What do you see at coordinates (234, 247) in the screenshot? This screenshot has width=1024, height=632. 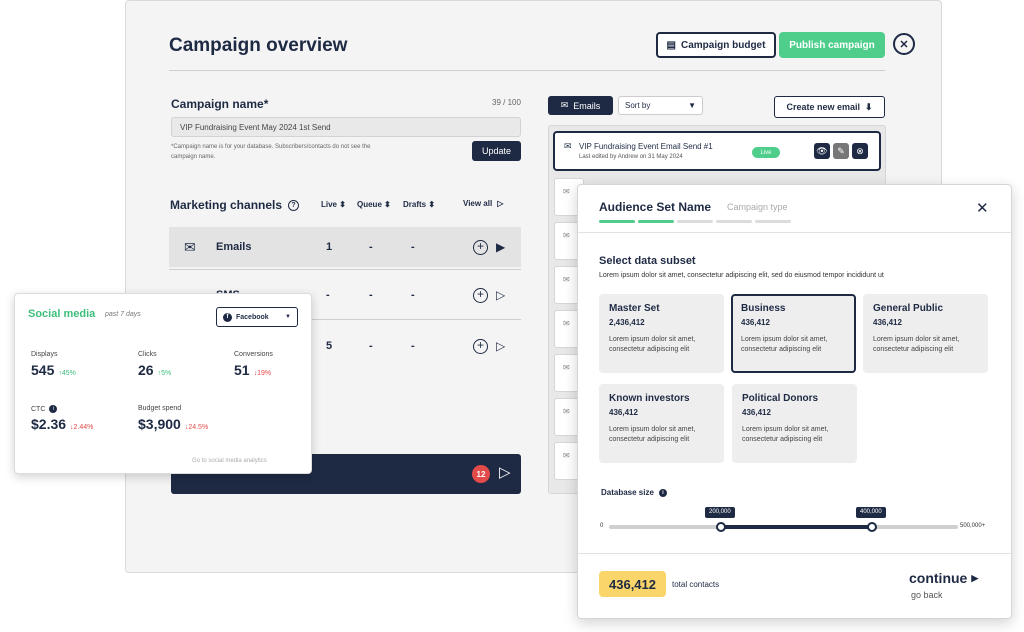 I see `channel-name: Emails` at bounding box center [234, 247].